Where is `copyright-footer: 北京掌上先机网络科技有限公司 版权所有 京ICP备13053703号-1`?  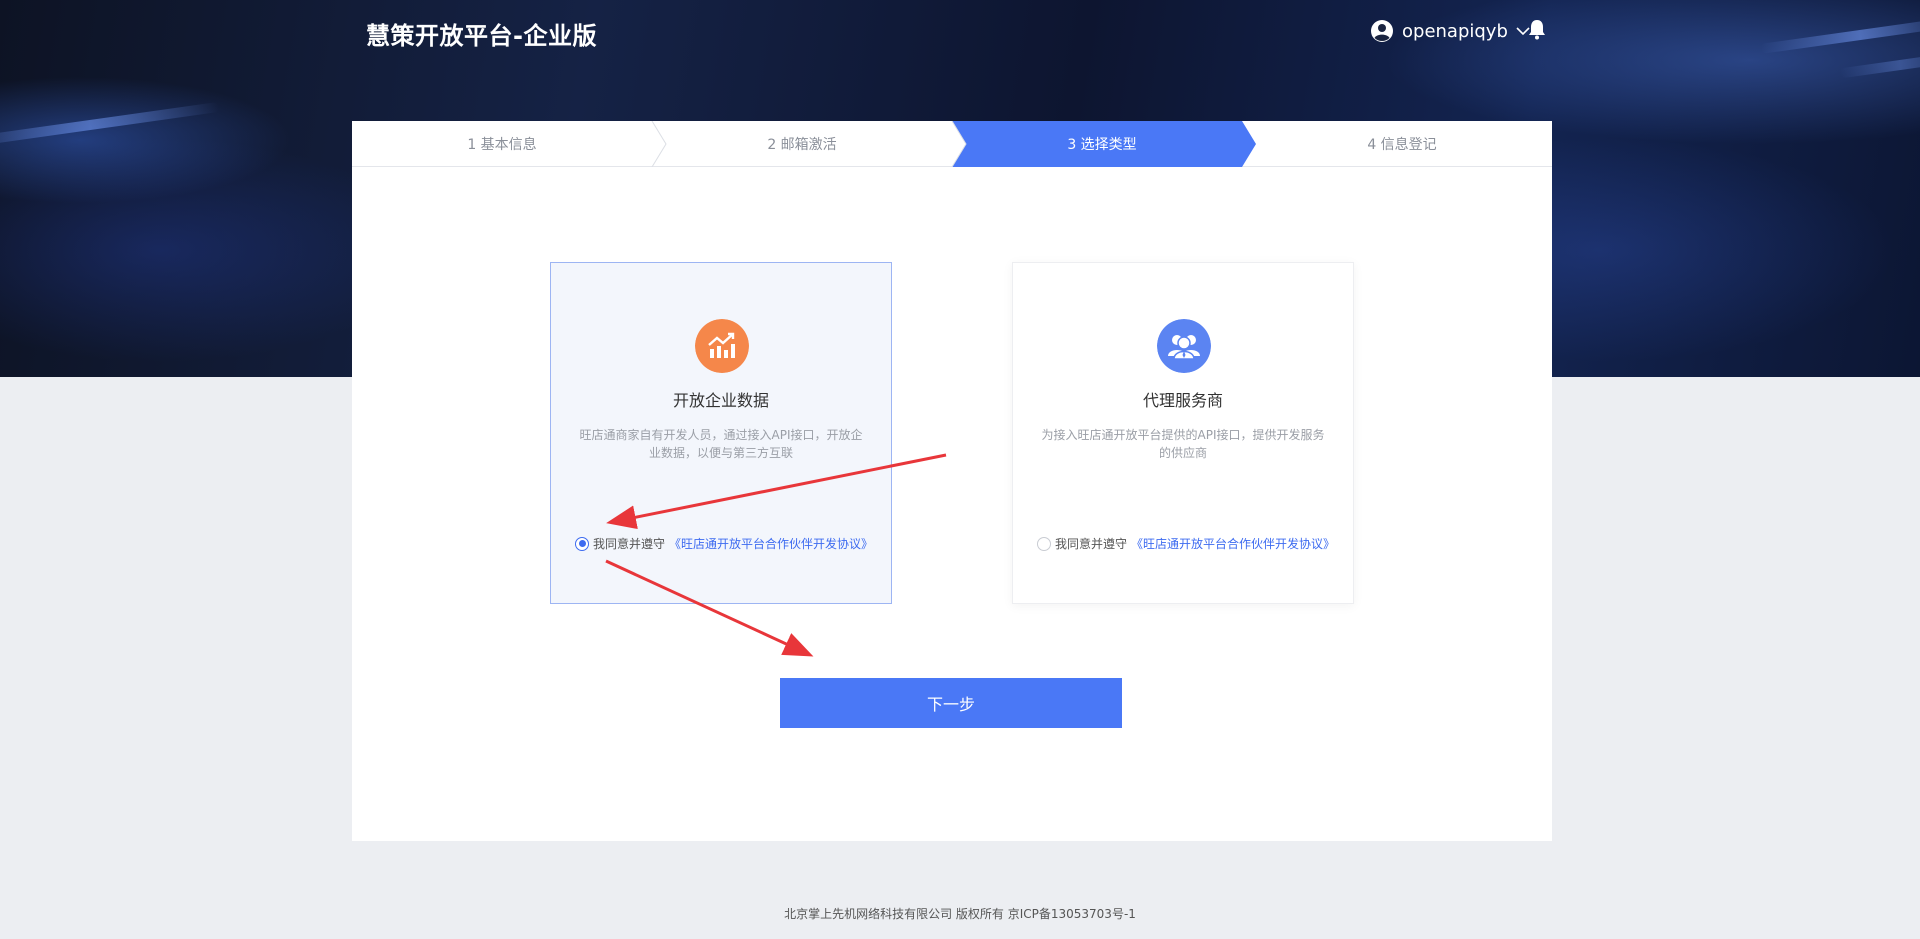
copyright-footer: 北京掌上先机网络科技有限公司 版权所有 京ICP备13053703号-1 is located at coordinates (960, 914).